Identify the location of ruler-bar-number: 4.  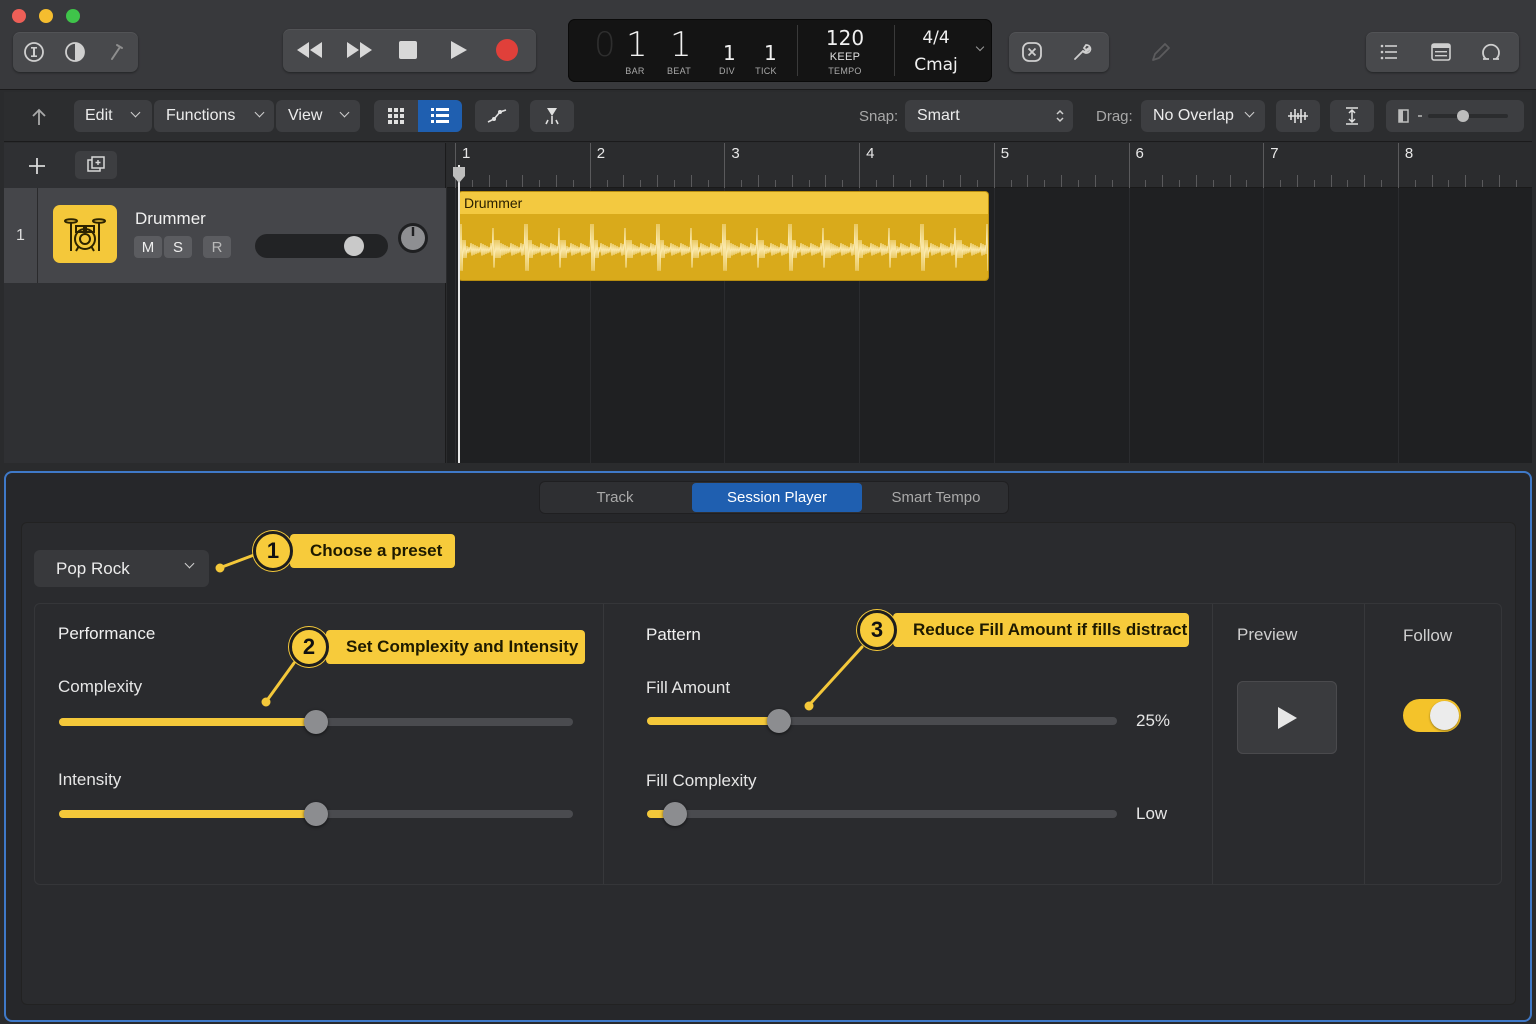
(870, 153).